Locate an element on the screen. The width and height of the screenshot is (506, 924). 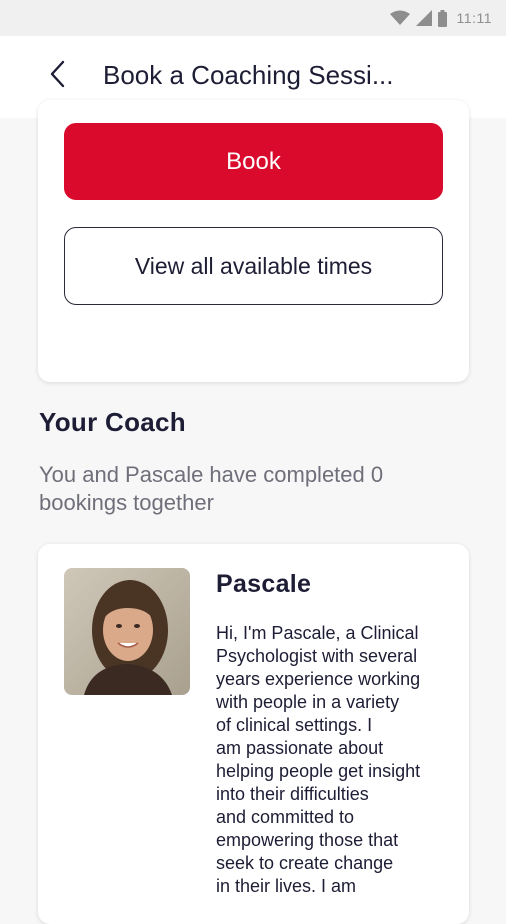
your-coach-heading: Your Coach is located at coordinates (112, 422).